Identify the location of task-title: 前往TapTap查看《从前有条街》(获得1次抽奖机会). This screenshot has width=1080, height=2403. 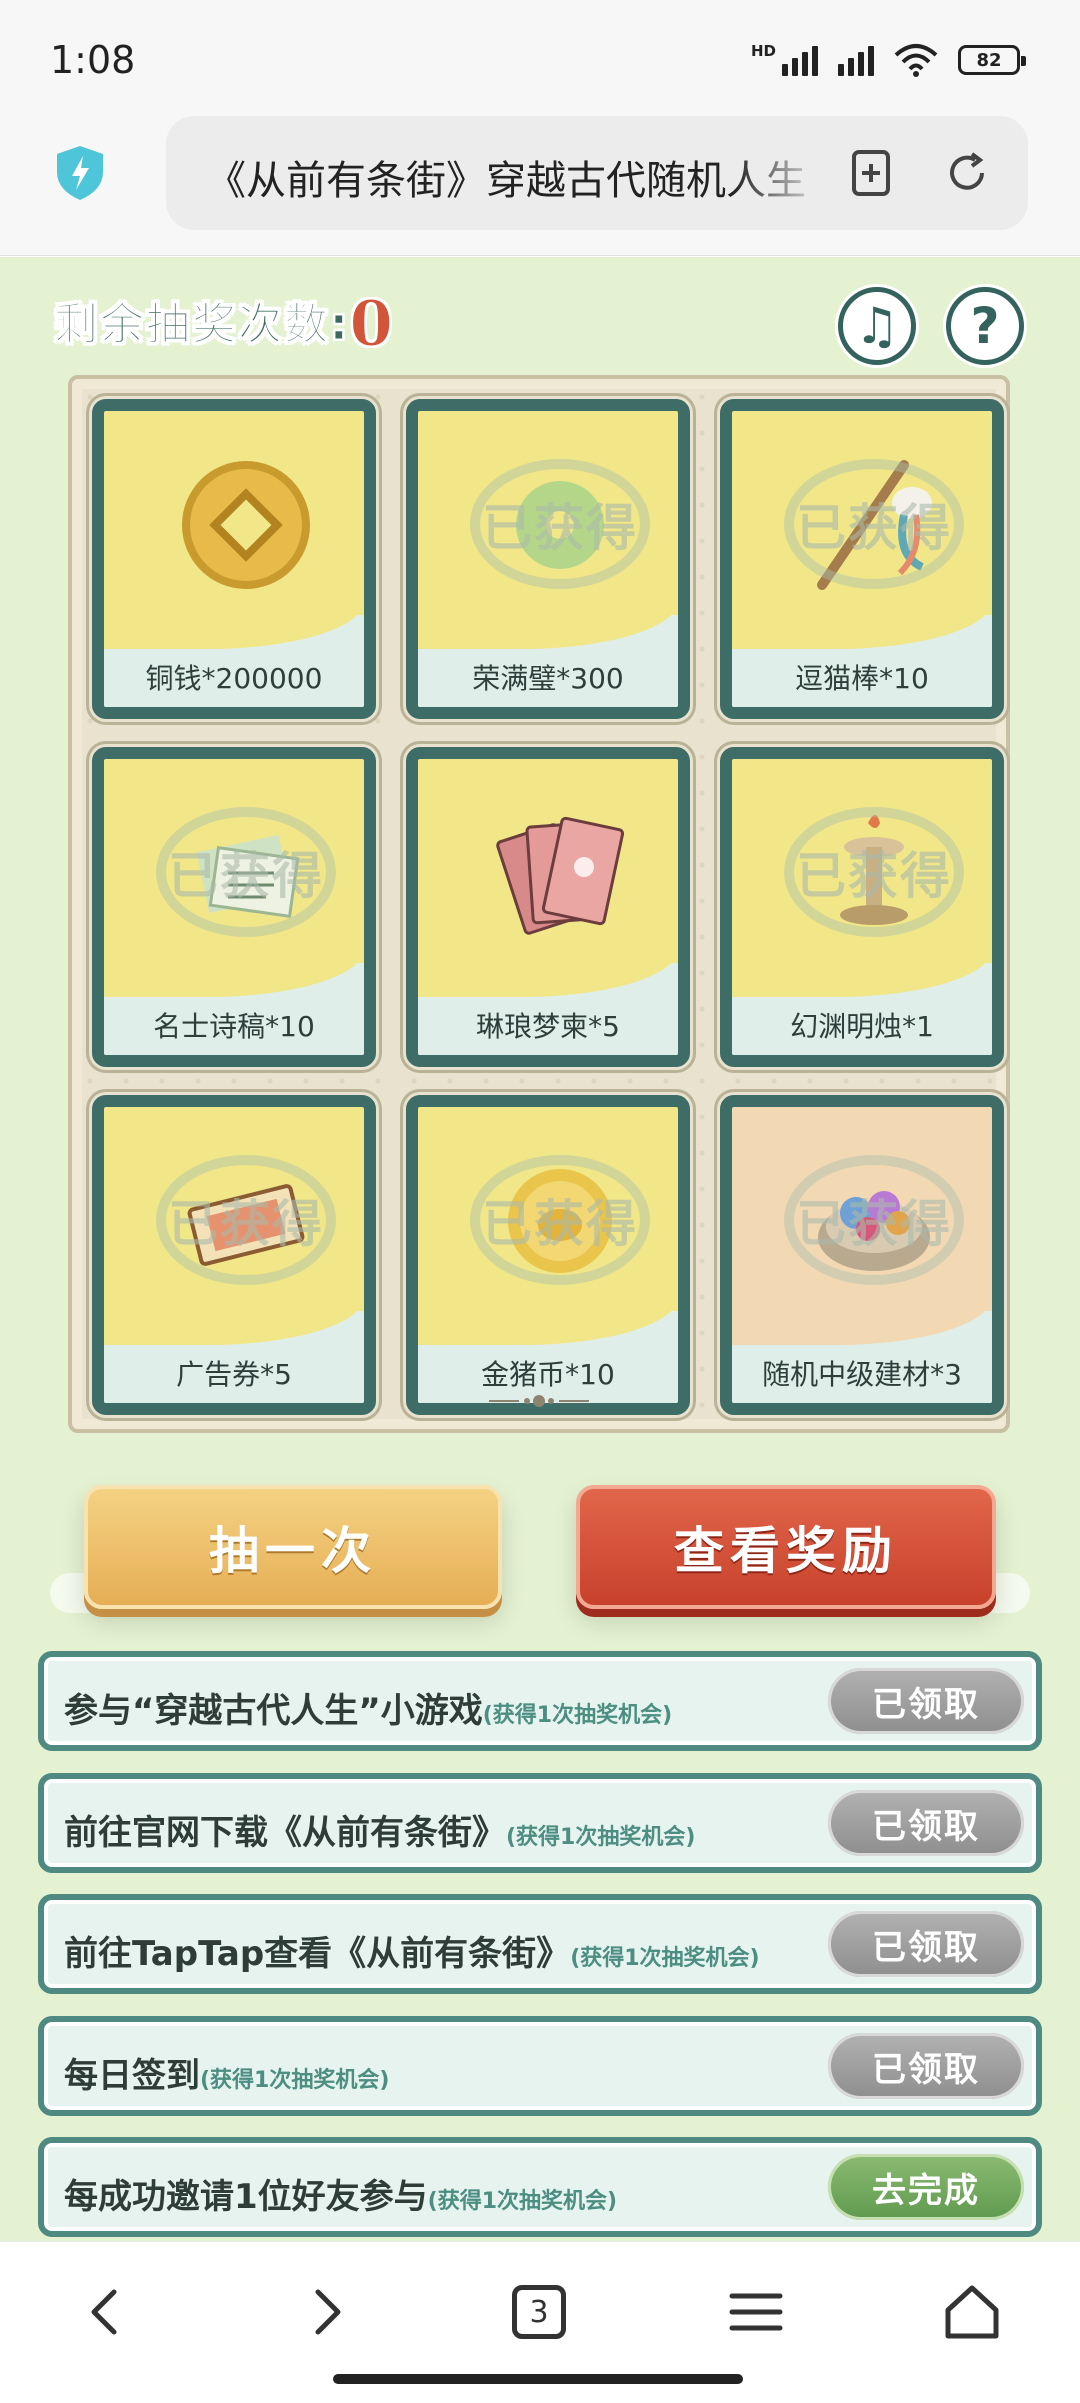
(412, 1954).